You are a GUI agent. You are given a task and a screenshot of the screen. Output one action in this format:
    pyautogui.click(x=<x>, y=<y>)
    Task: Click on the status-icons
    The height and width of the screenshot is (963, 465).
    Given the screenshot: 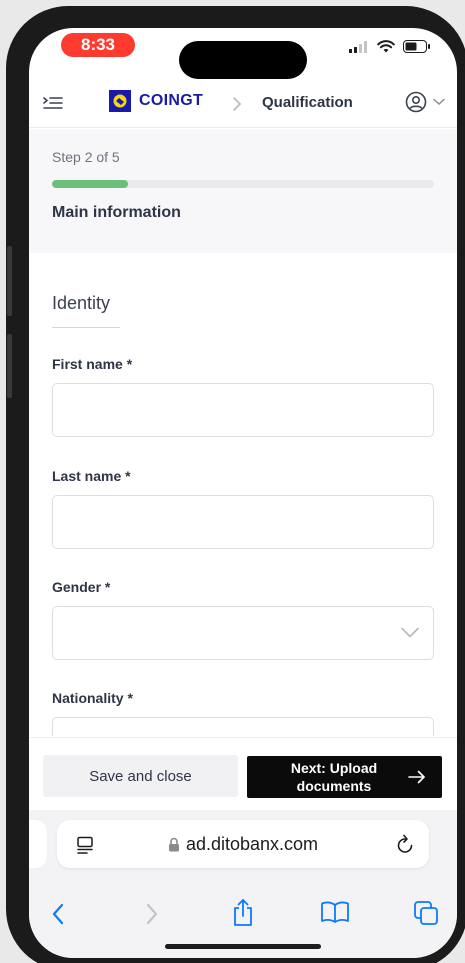 What is the action you would take?
    pyautogui.click(x=390, y=46)
    